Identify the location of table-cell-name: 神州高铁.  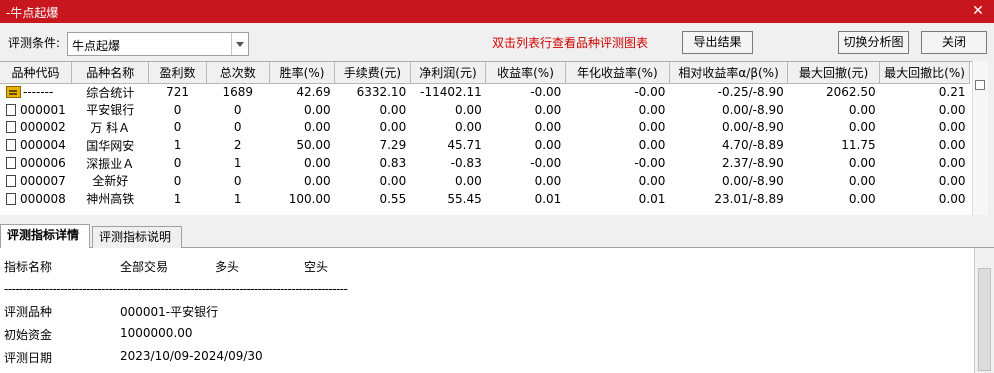
(110, 199).